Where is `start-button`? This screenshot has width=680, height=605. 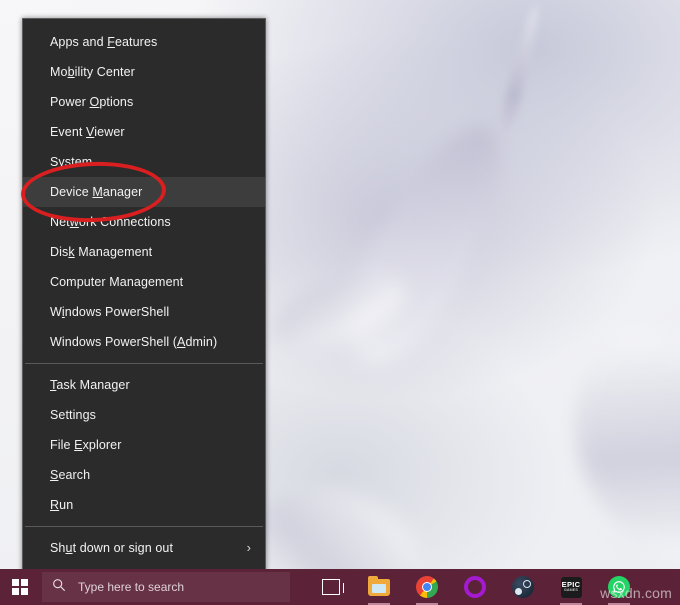 start-button is located at coordinates (20, 587).